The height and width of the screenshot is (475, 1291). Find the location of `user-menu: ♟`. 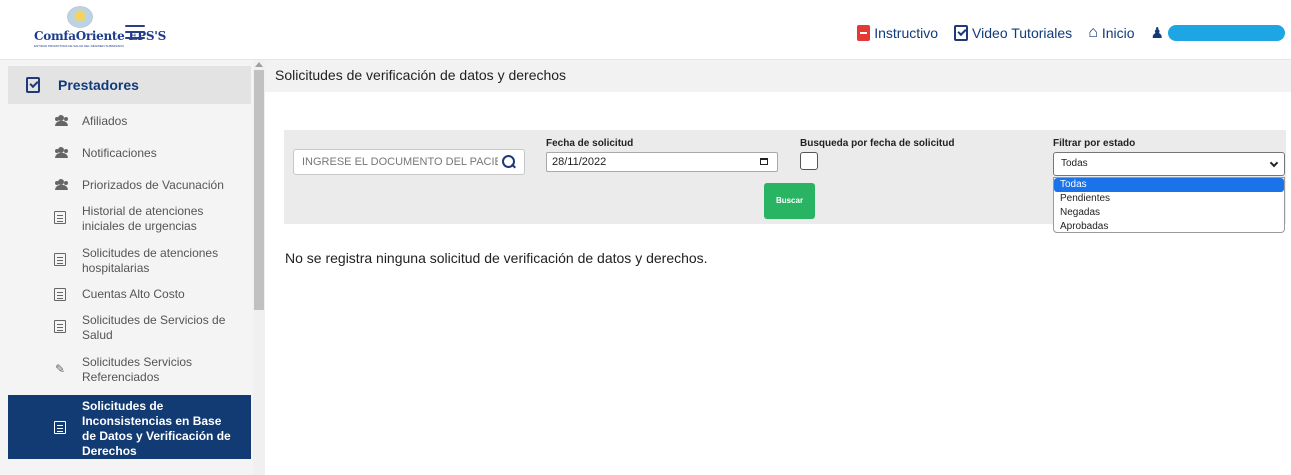

user-menu: ♟ is located at coordinates (1218, 33).